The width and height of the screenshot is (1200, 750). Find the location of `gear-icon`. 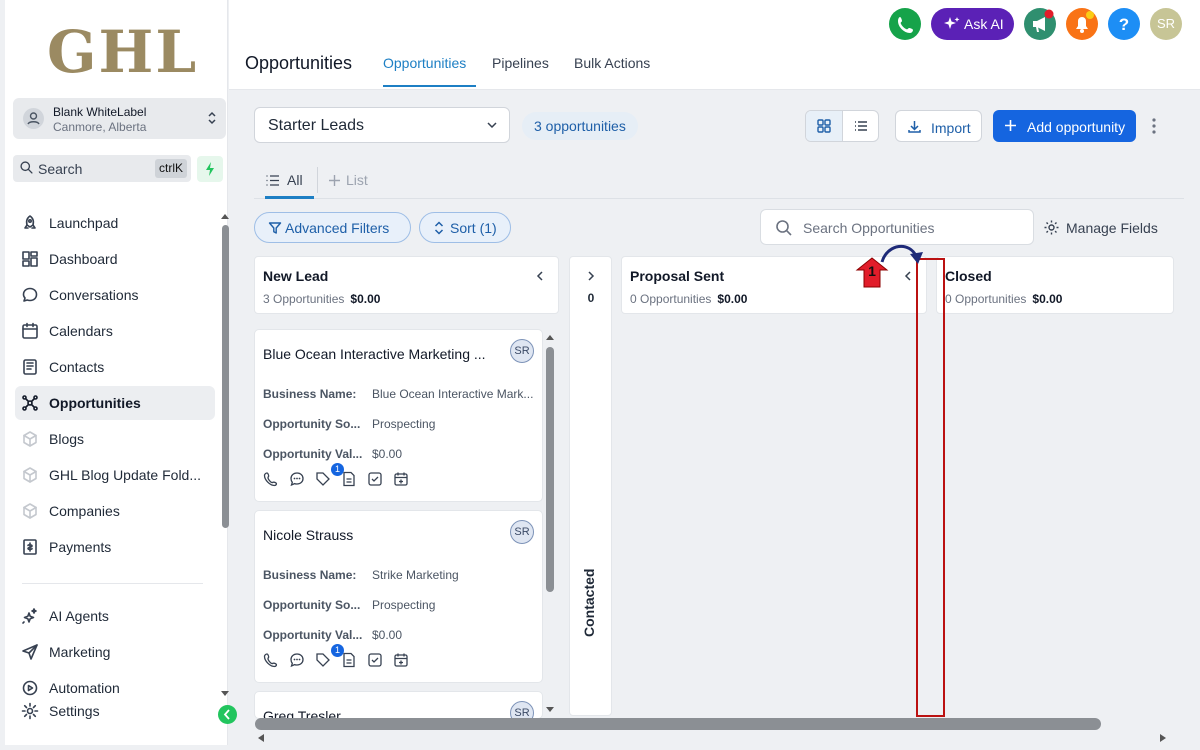

gear-icon is located at coordinates (1051, 227).